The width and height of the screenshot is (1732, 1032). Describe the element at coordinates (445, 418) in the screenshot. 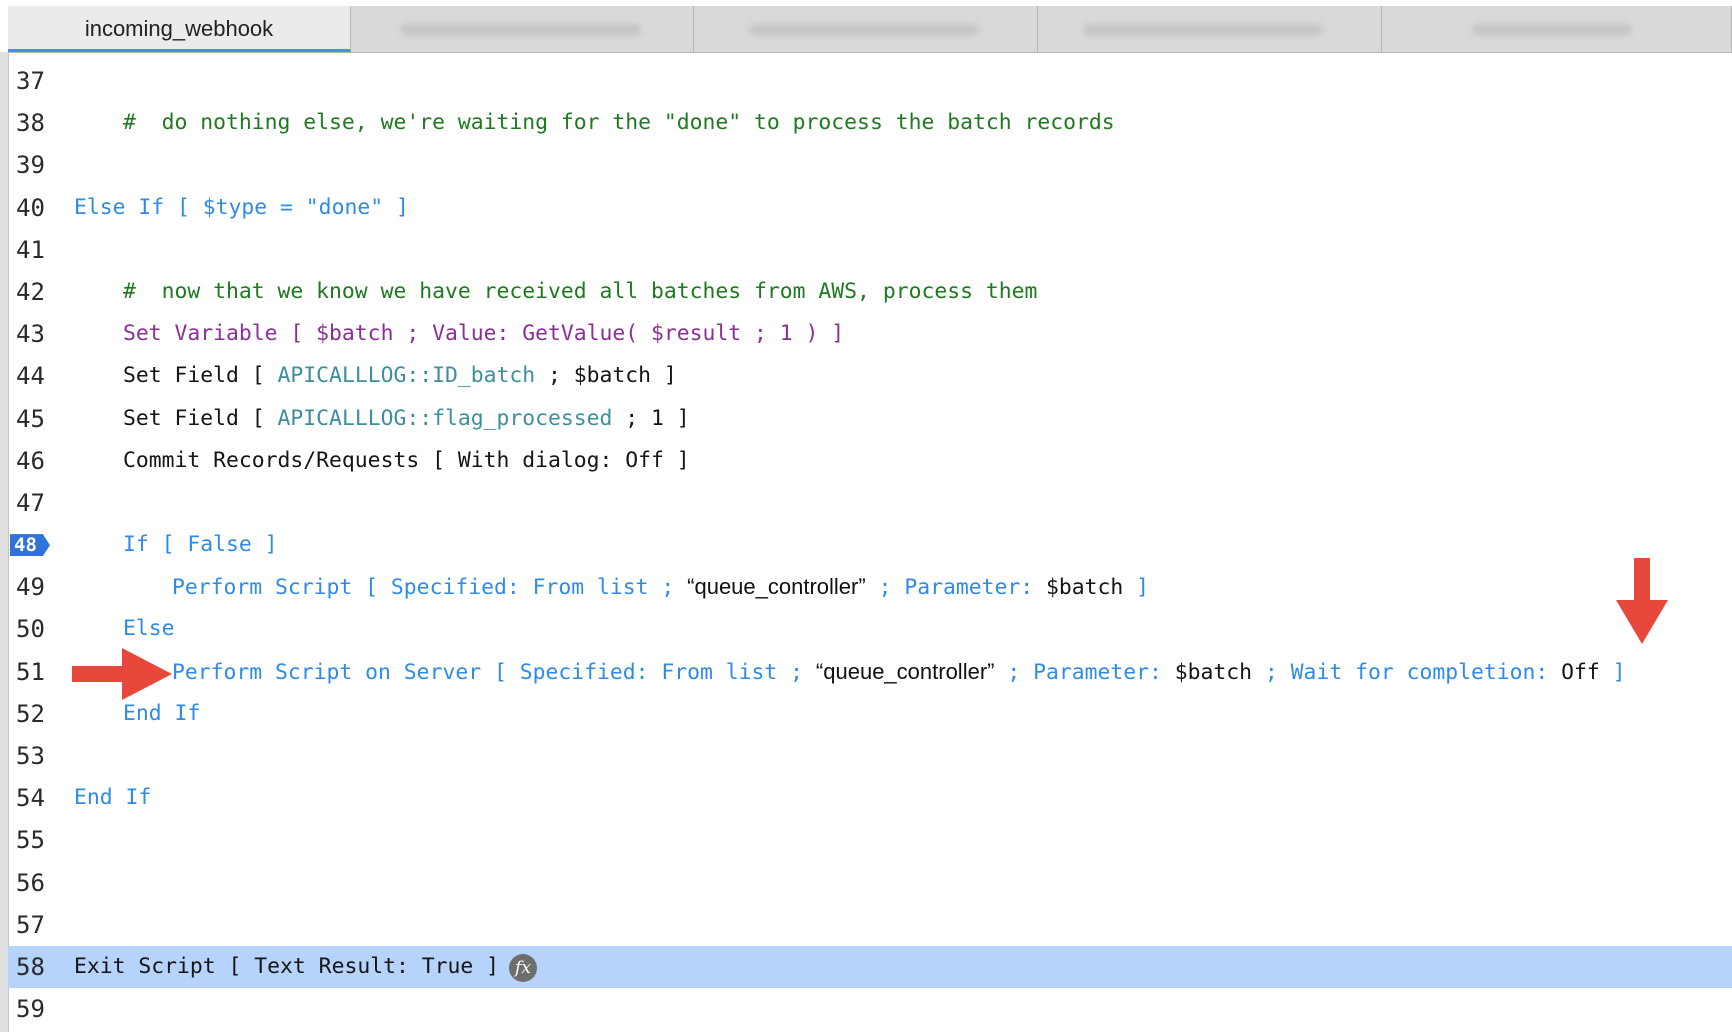

I see `field-reference: APICALLLOG::flag_processed` at that location.